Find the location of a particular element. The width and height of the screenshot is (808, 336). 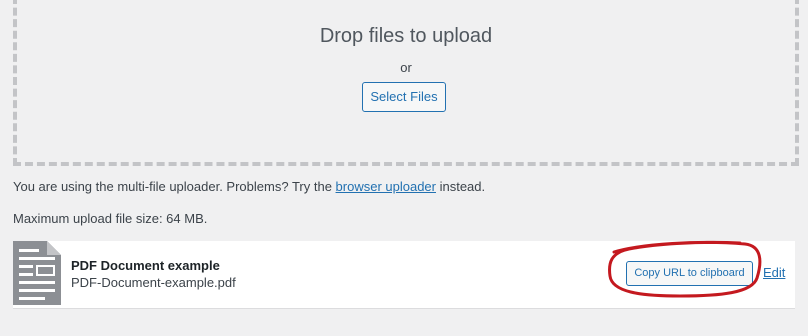

drop-zone-or-text: or is located at coordinates (406, 67).